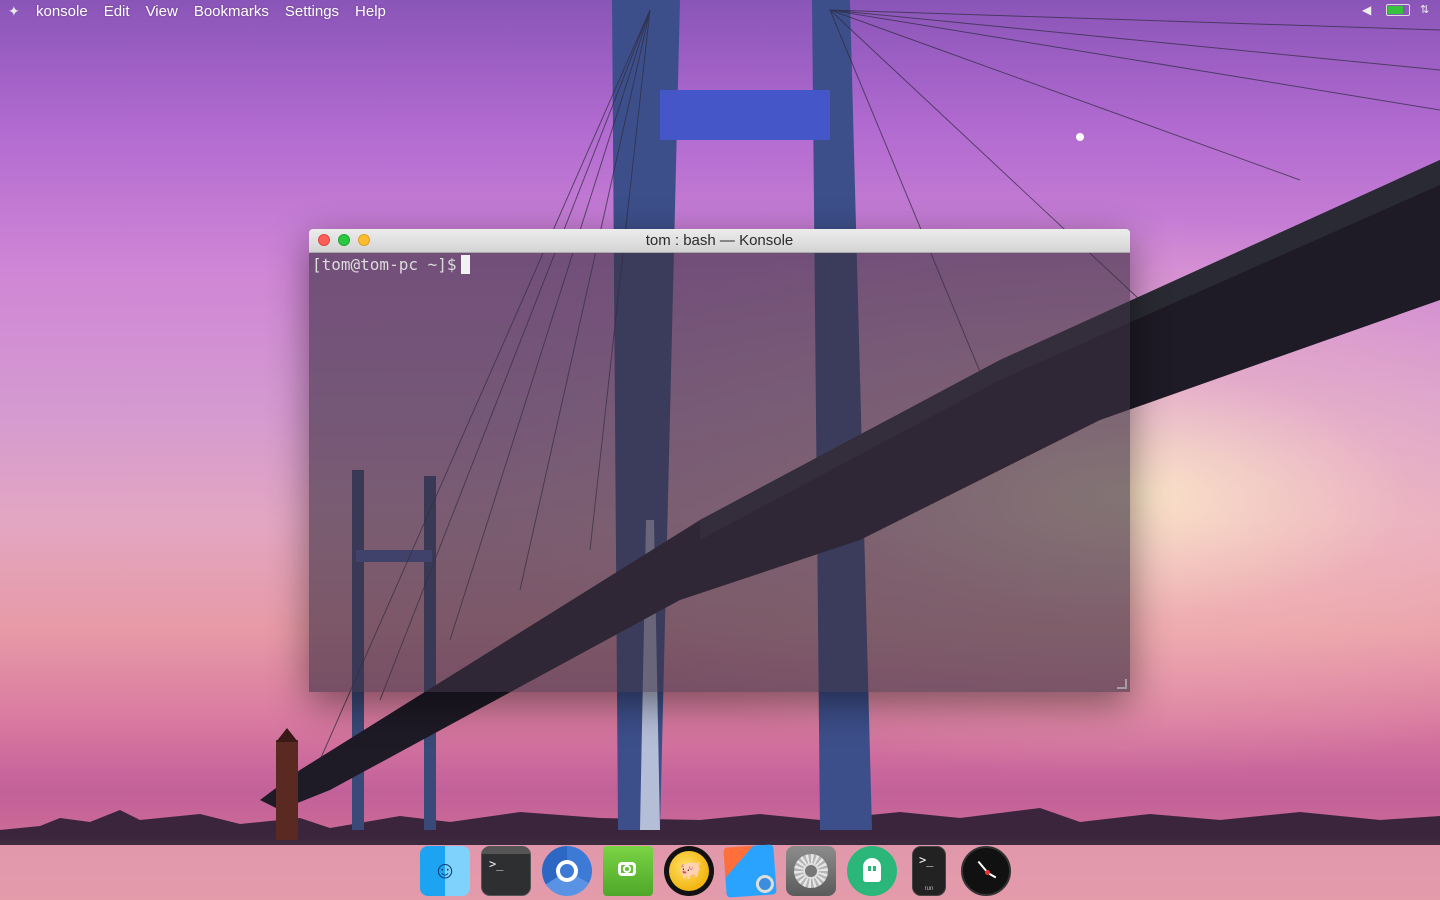 Image resolution: width=1440 pixels, height=900 pixels. I want to click on battery-icon, so click(1398, 10).